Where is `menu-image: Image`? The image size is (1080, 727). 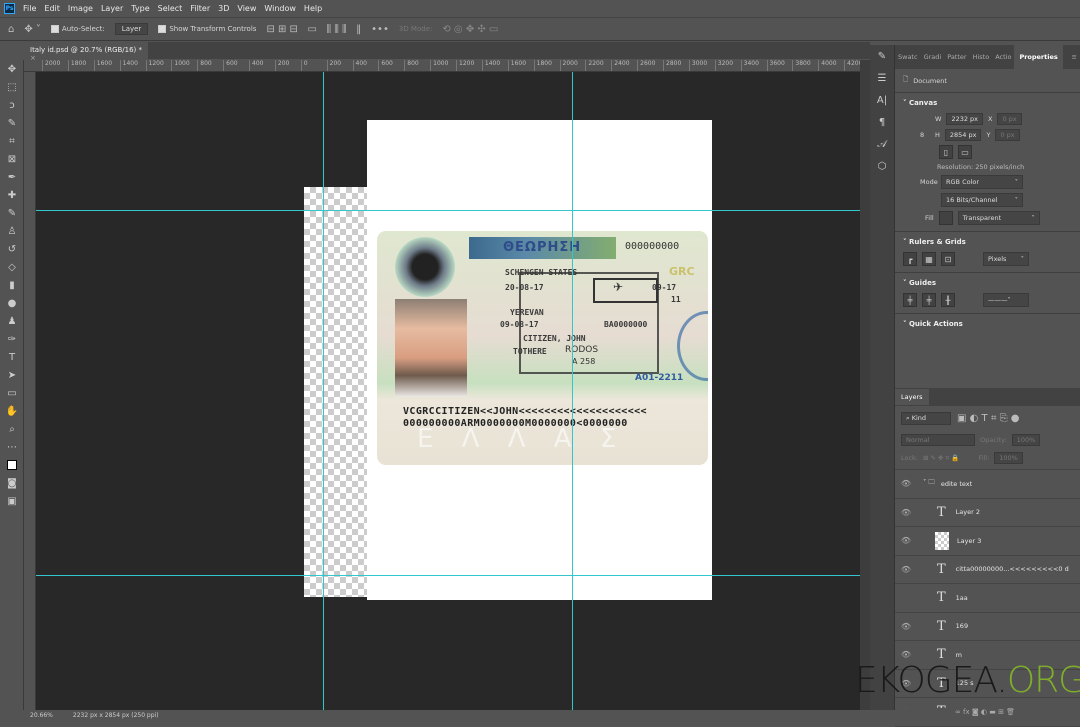 menu-image: Image is located at coordinates (80, 8).